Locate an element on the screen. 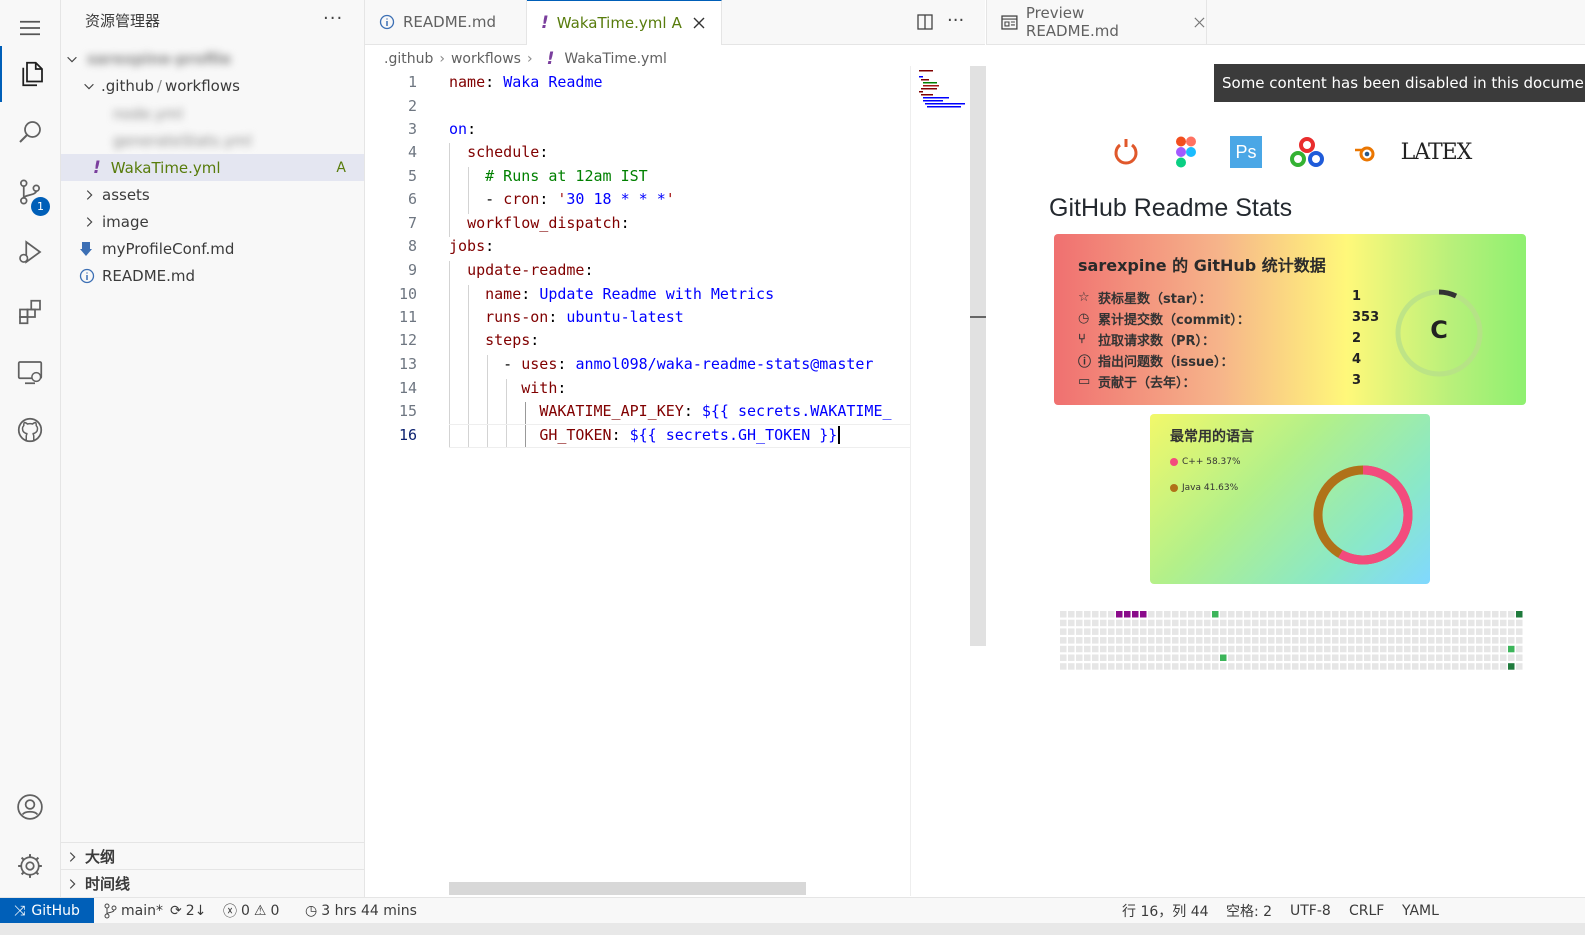 The image size is (1585, 935). run-debug-icon is located at coordinates (30, 252).